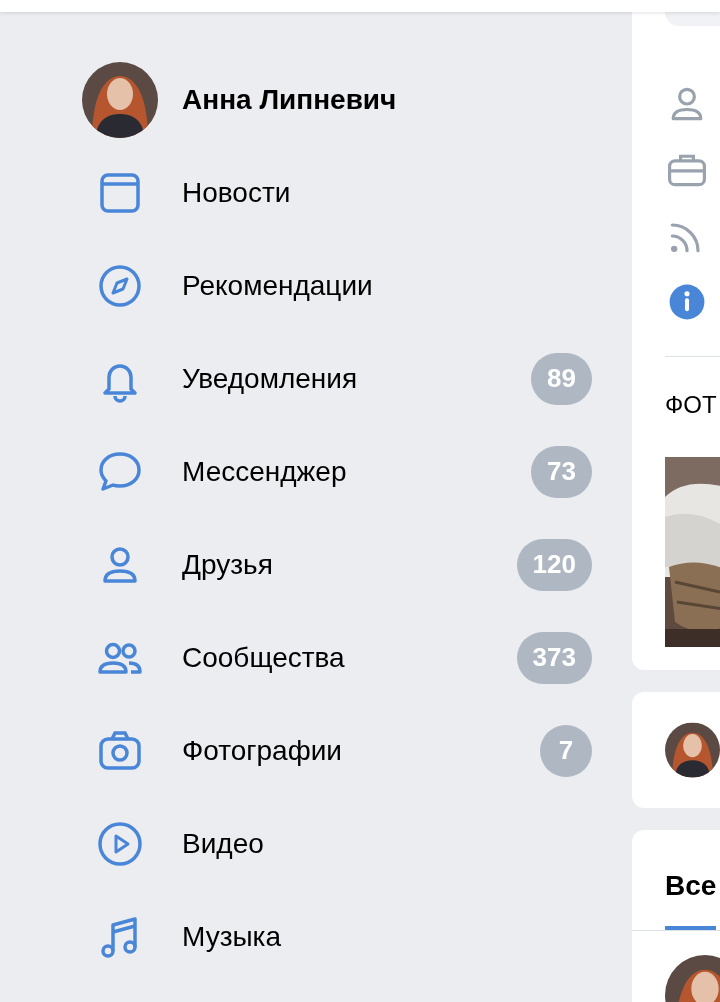 The width and height of the screenshot is (720, 1002). What do you see at coordinates (336, 471) in the screenshot?
I see `menu-item: Мессенджер 73` at bounding box center [336, 471].